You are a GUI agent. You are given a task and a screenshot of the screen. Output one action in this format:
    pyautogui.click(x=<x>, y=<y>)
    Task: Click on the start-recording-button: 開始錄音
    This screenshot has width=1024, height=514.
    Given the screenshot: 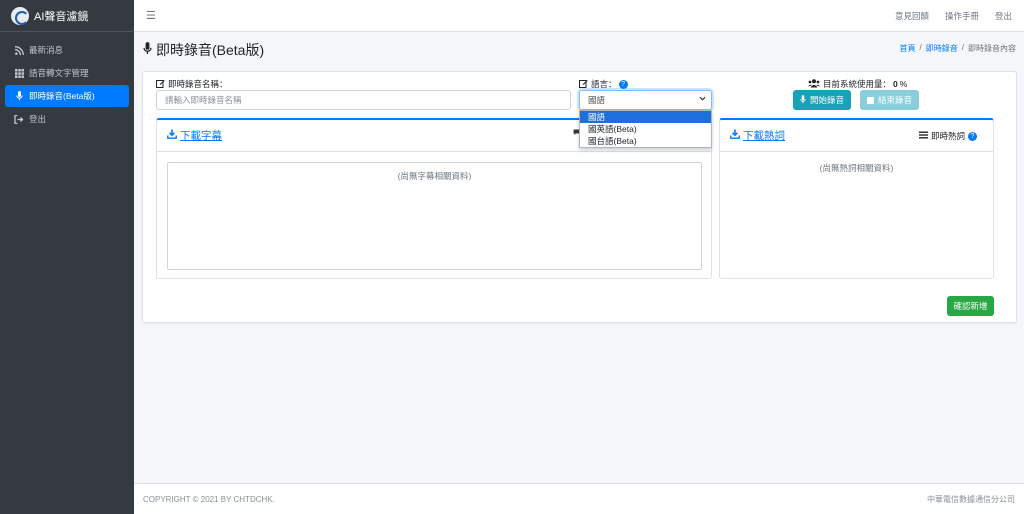 What is the action you would take?
    pyautogui.click(x=822, y=100)
    